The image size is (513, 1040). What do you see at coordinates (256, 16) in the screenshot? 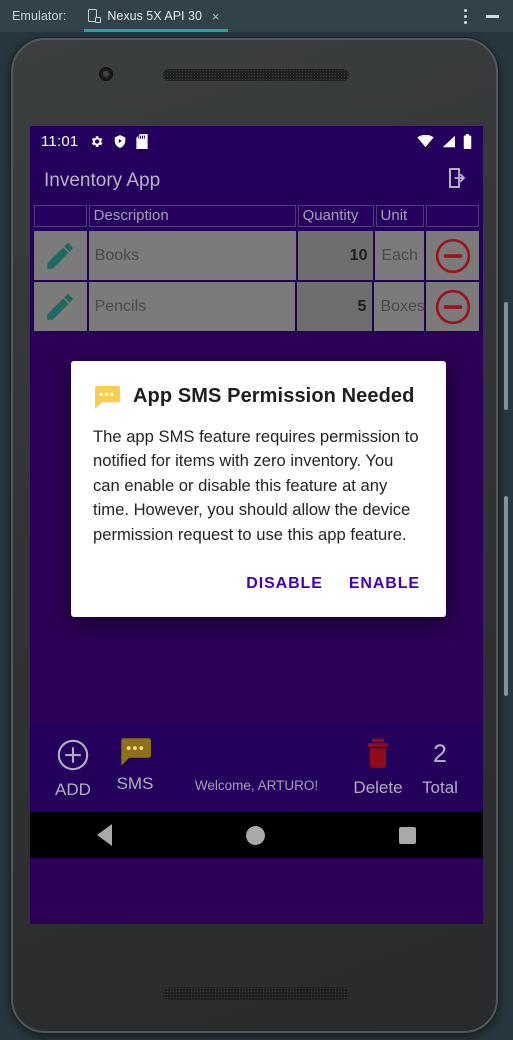
I see `emulator-titlebar: Emulator: Nexus 5X API 30 ×` at bounding box center [256, 16].